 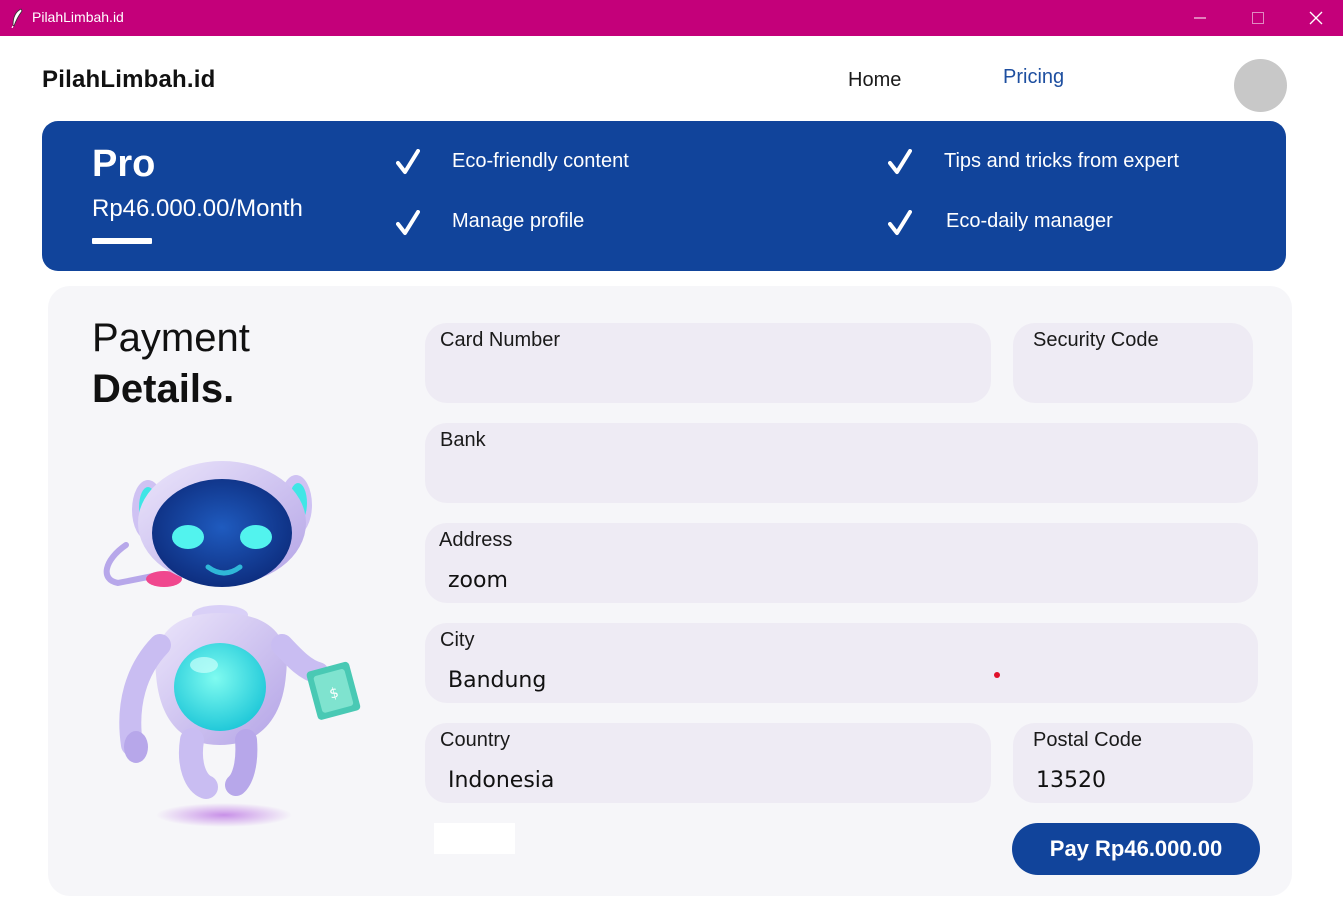 I want to click on feature-eco-daily-manager: Eco-daily manager, so click(x=1029, y=221).